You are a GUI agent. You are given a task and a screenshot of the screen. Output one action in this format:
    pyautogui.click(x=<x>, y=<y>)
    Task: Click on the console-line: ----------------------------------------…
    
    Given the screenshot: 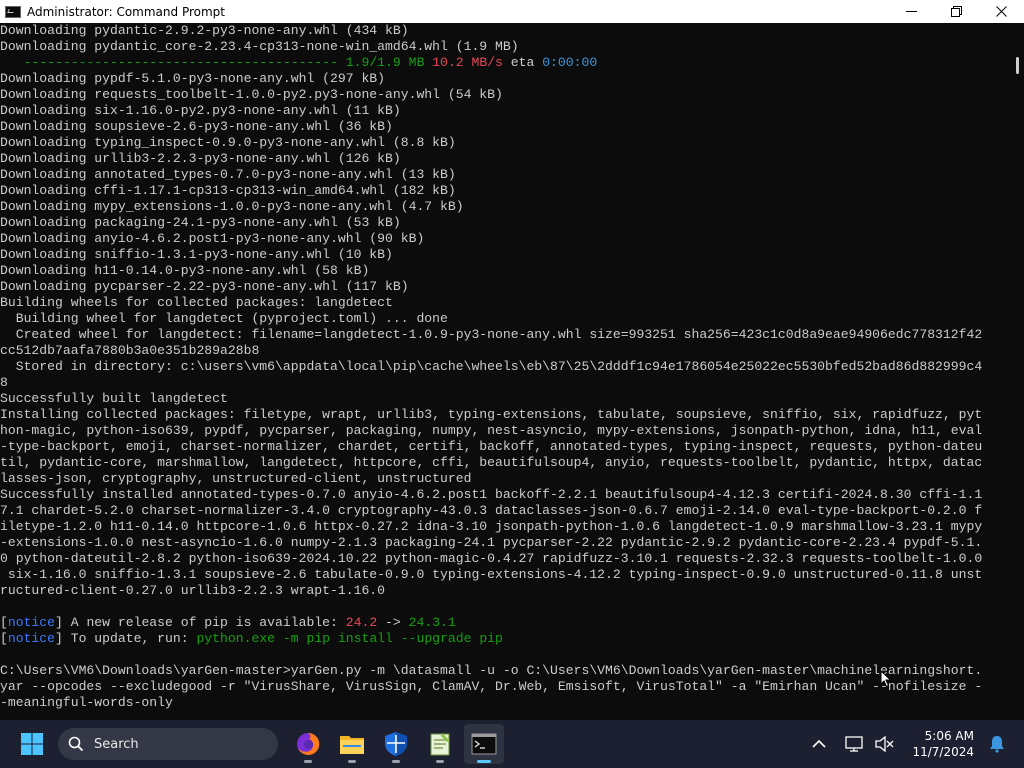 What is the action you would take?
    pyautogui.click(x=506, y=63)
    